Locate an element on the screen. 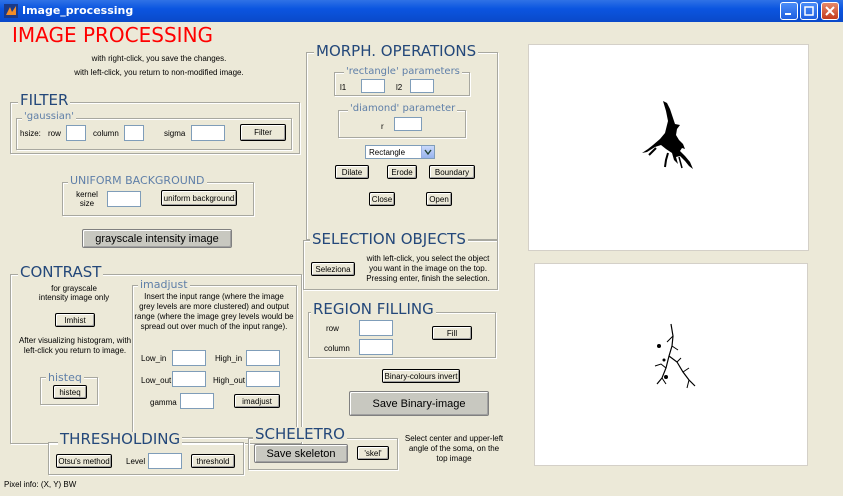 This screenshot has width=843, height=496. grayscale-intensity-button: grayscale intensity image is located at coordinates (157, 238).